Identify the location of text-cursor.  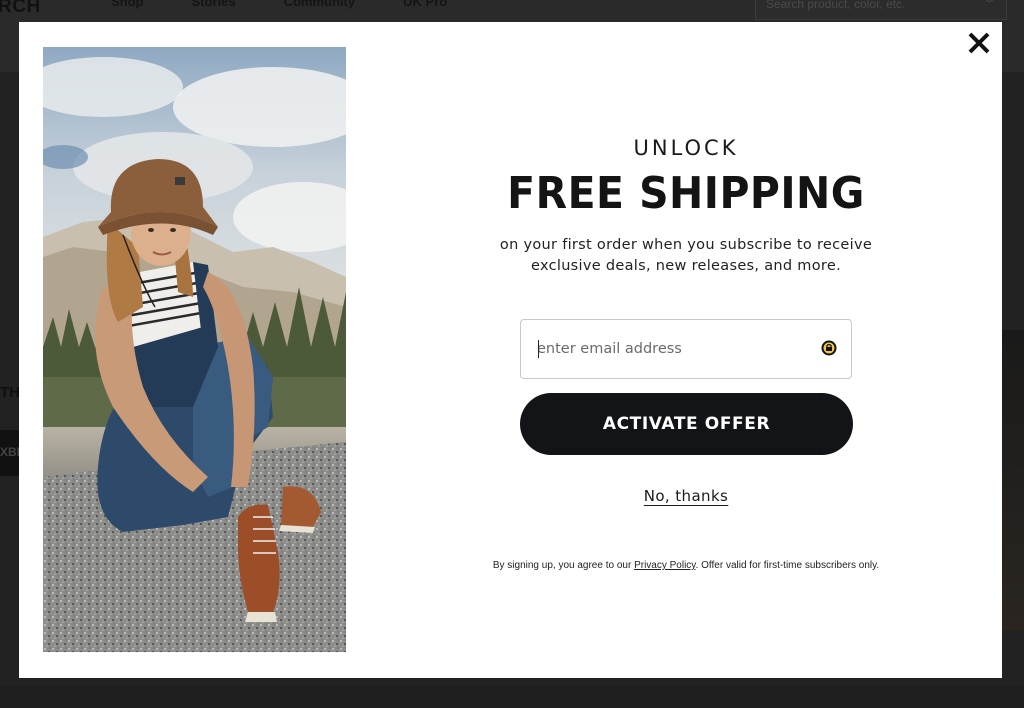
(538, 349).